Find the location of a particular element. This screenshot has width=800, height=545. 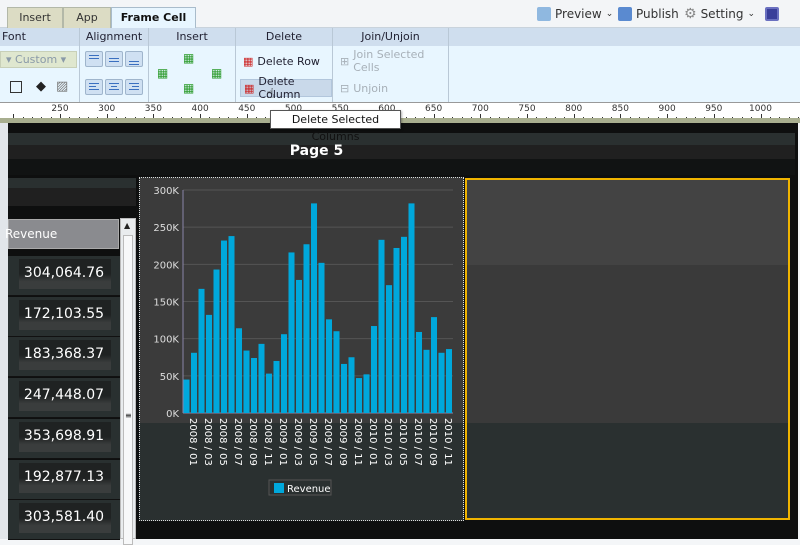

table-row: 303,581.40 is located at coordinates (64, 520).